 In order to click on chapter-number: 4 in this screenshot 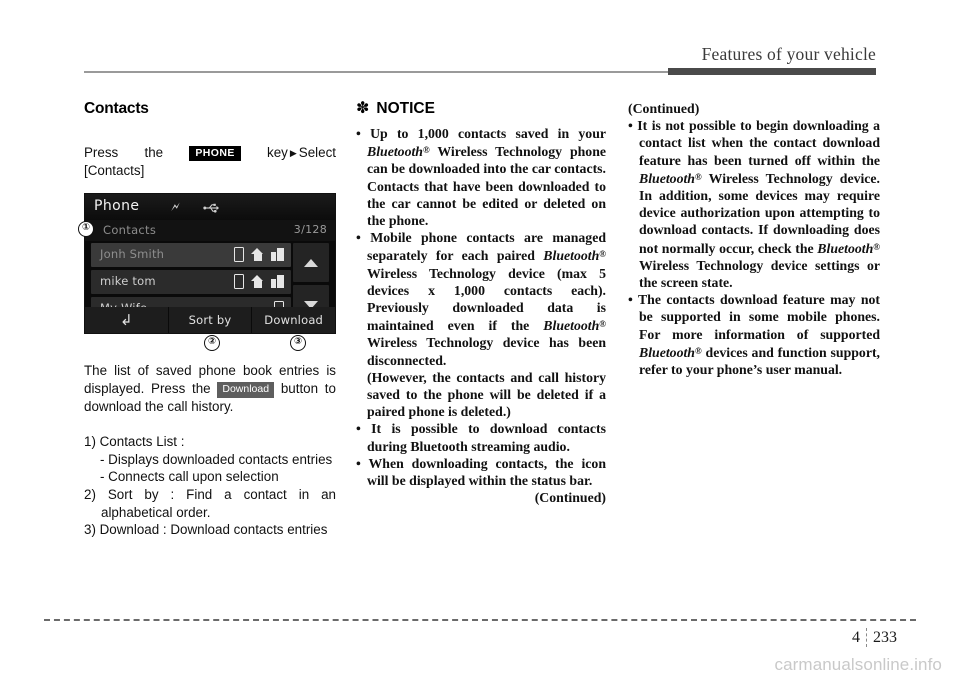, I will do `click(856, 637)`.